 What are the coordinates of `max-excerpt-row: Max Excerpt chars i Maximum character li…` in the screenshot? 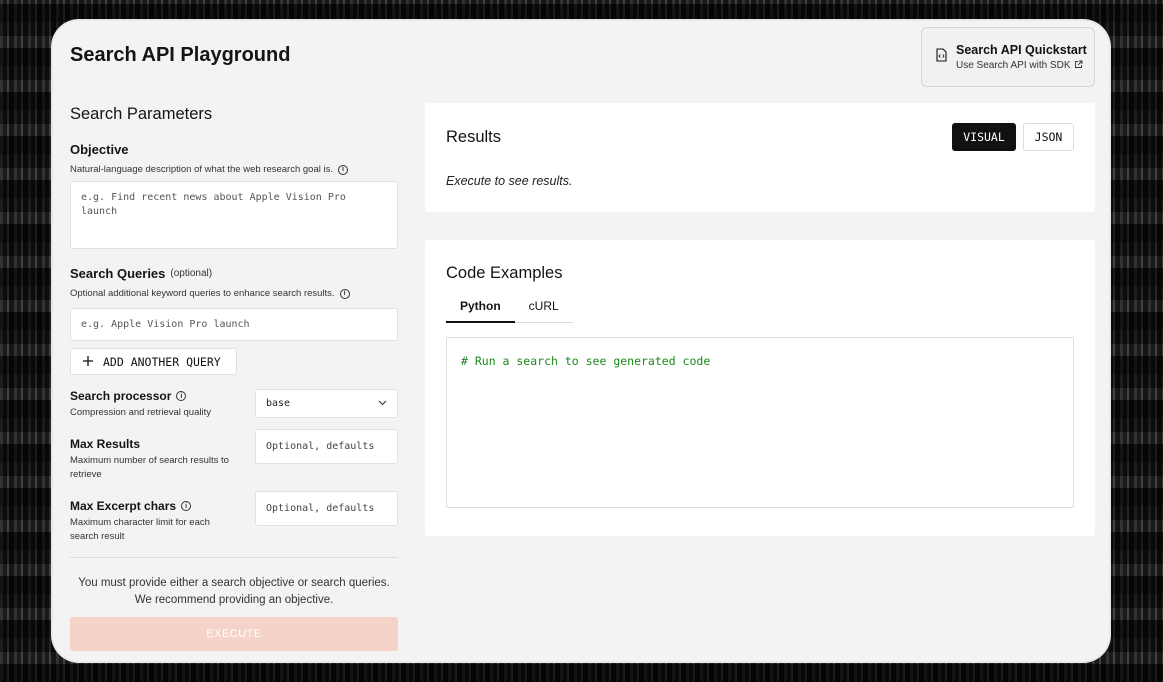 It's located at (234, 517).